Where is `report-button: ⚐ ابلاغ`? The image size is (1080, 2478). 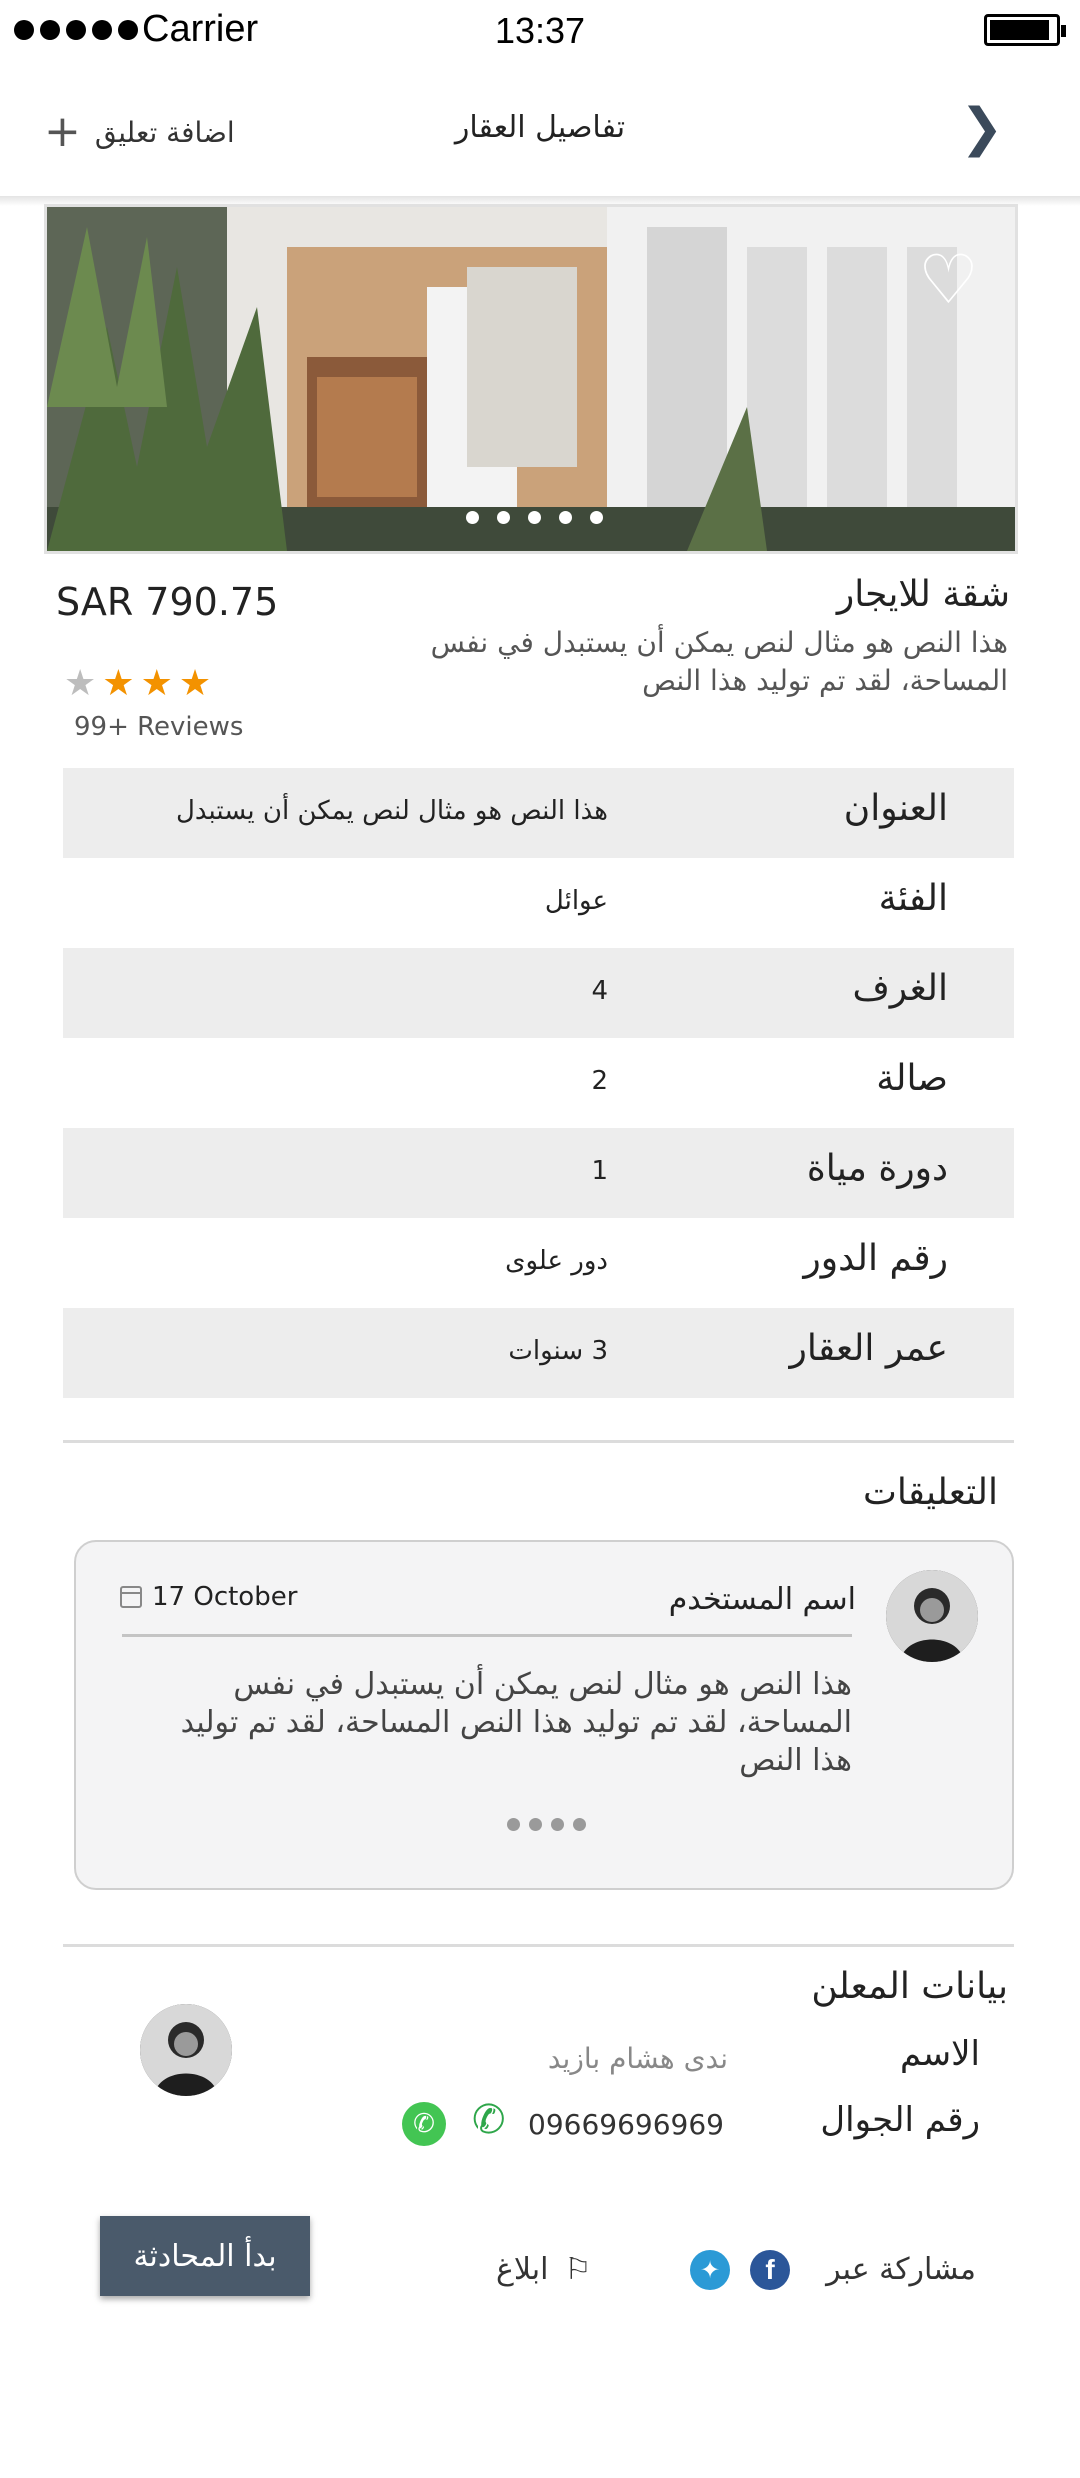 report-button: ⚐ ابلاغ is located at coordinates (543, 2269).